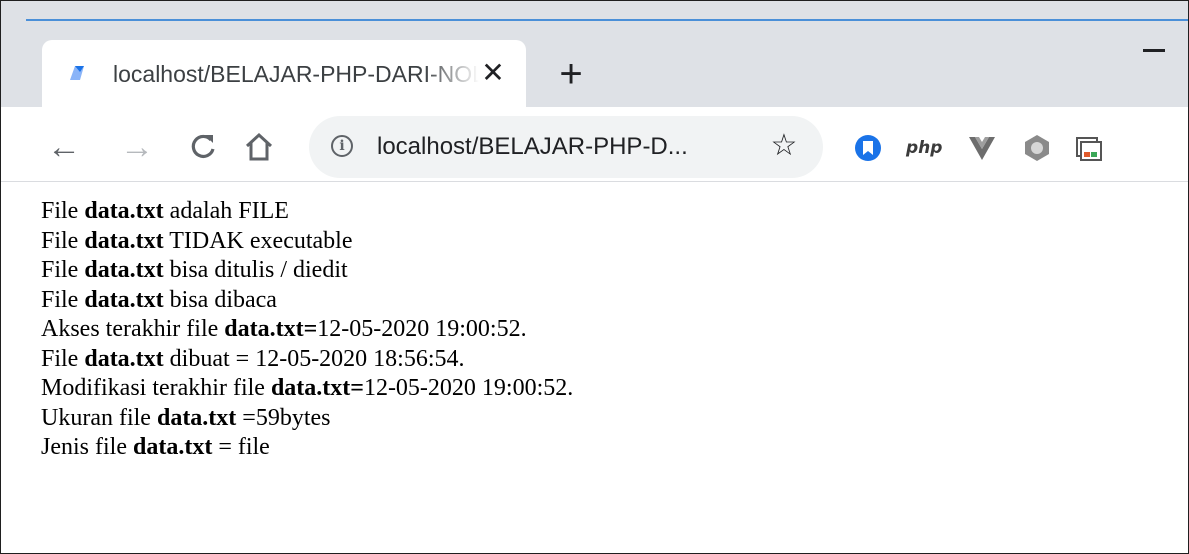 The width and height of the screenshot is (1189, 554). Describe the element at coordinates (591, 271) in the screenshot. I see `file-info-line: File data.txt bisa ditulis / diedit` at that location.